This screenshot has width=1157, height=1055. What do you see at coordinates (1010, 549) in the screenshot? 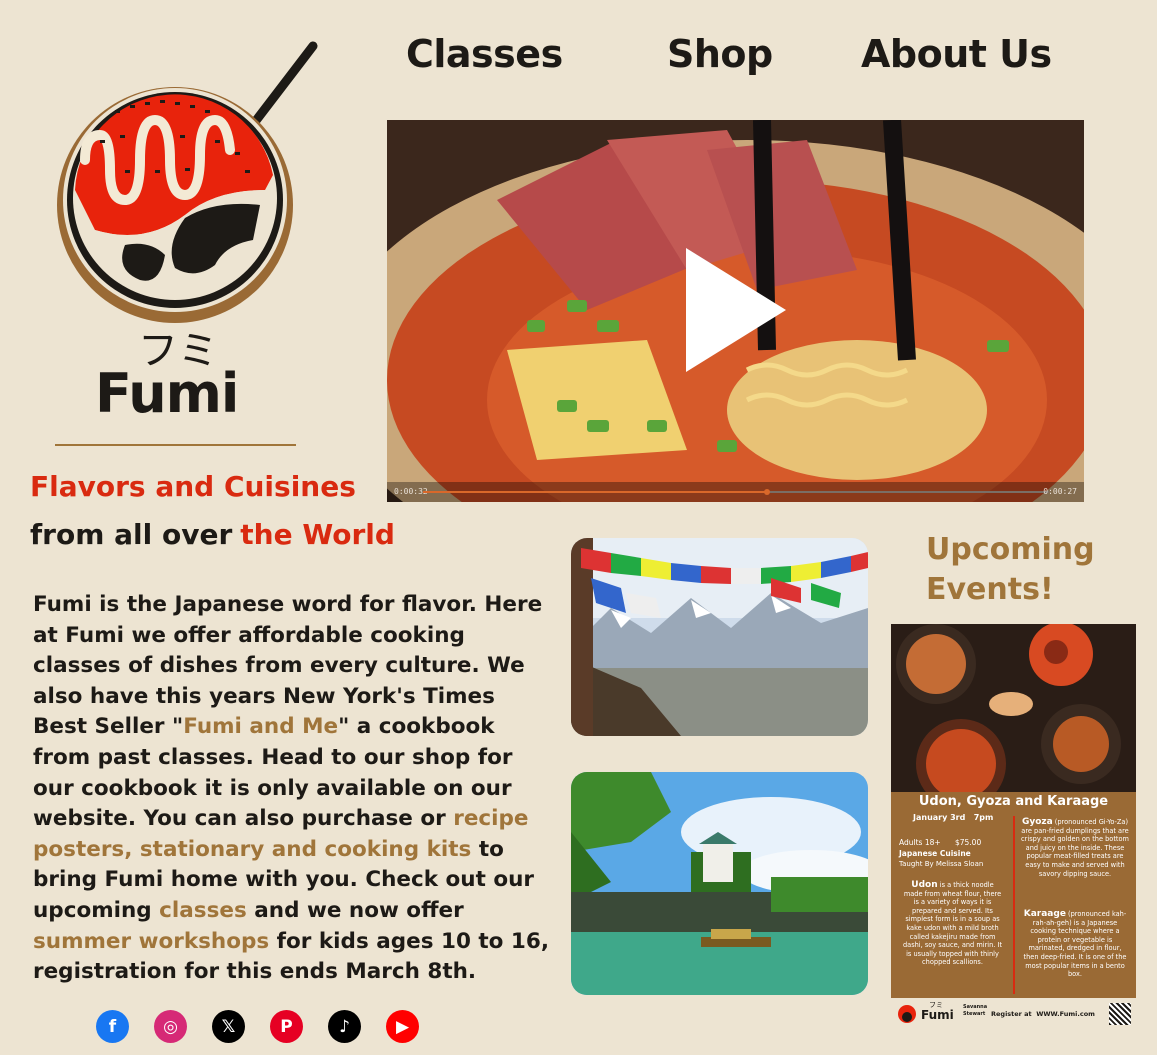
I see `events-title-line-1: Upcoming` at bounding box center [1010, 549].